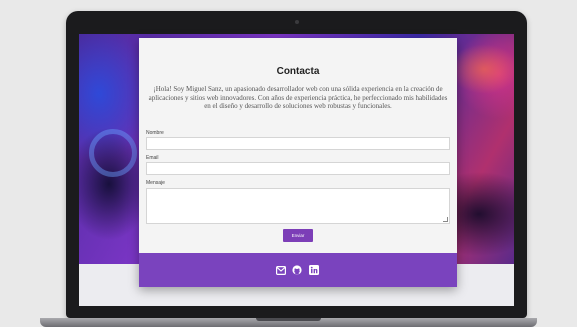 This screenshot has height=327, width=577. Describe the element at coordinates (298, 71) in the screenshot. I see `page-title: Contacta` at that location.